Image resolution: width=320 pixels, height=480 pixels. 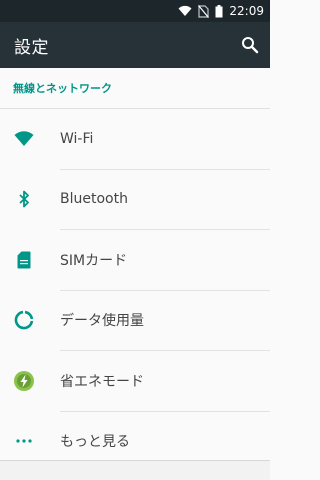 I want to click on item-label: もっと見る, so click(x=95, y=442).